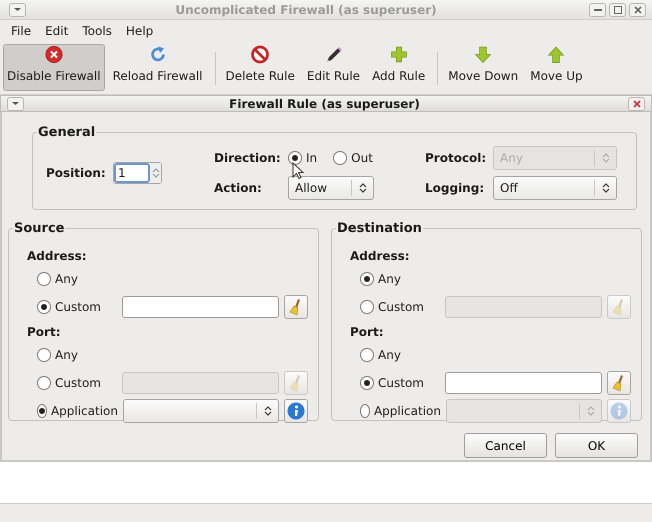 The height and width of the screenshot is (522, 652). What do you see at coordinates (298, 171) in the screenshot?
I see `cursor-icon` at bounding box center [298, 171].